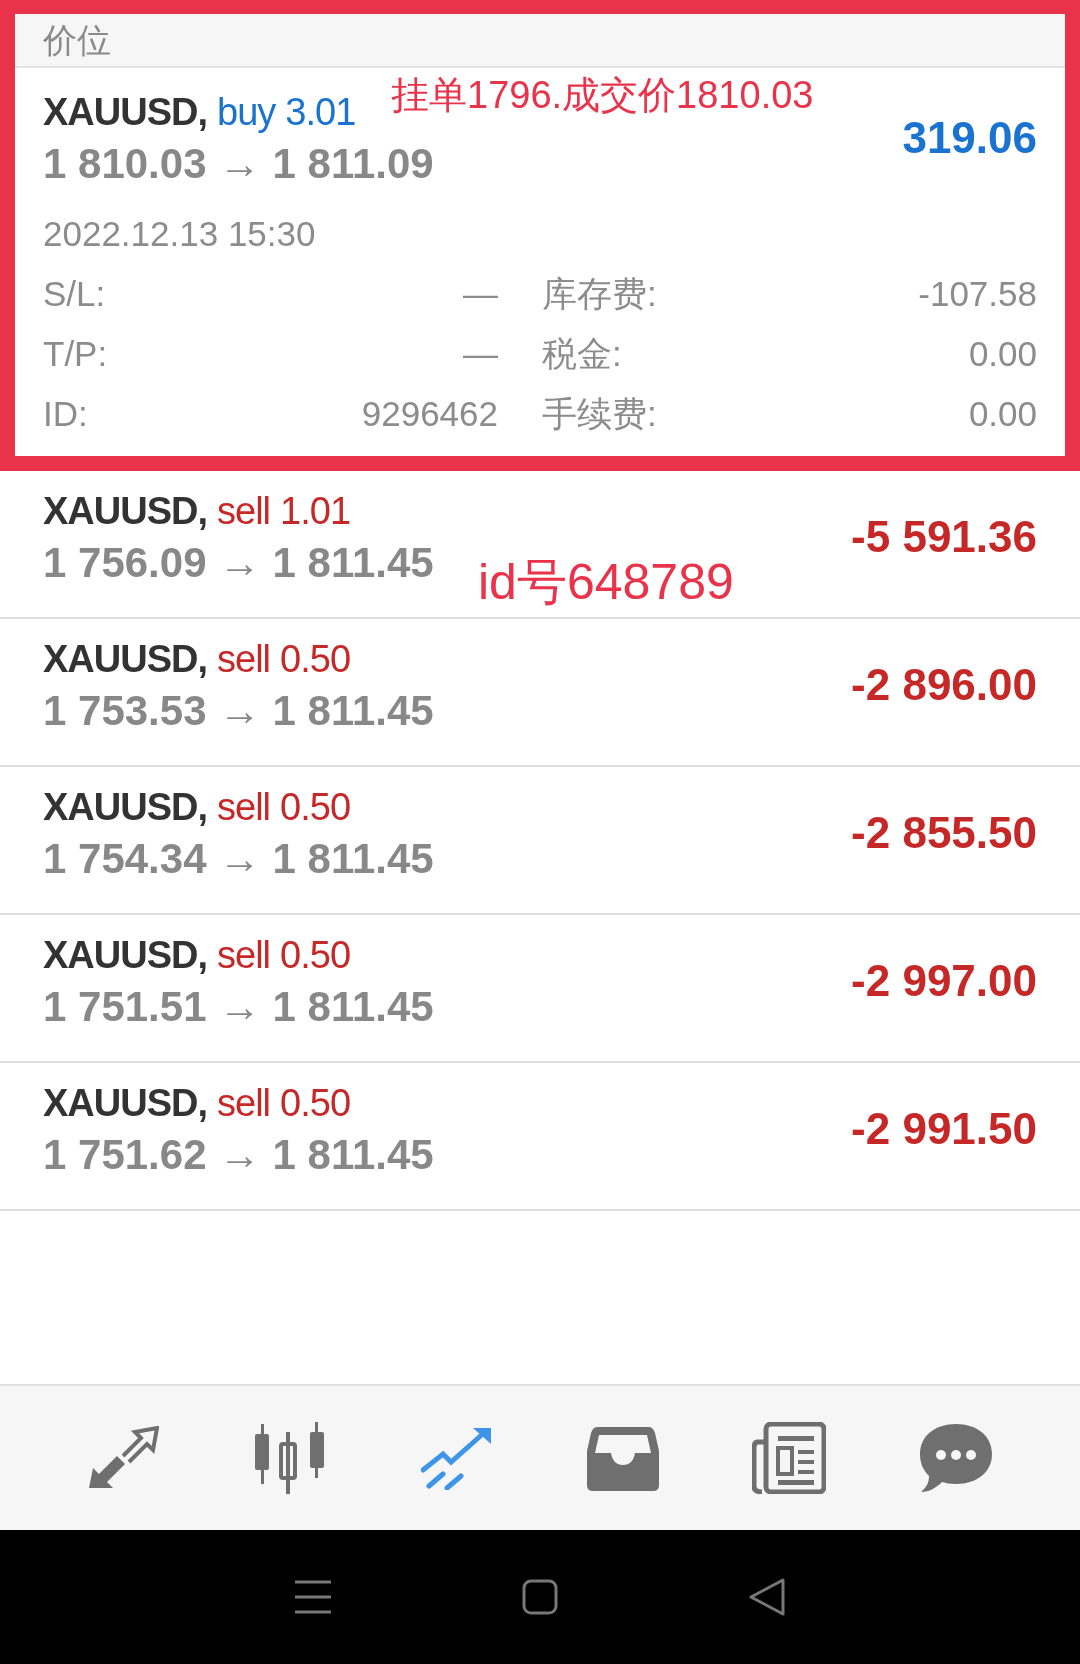 The image size is (1080, 1664). I want to click on open-price: 1 810.03, so click(125, 164).